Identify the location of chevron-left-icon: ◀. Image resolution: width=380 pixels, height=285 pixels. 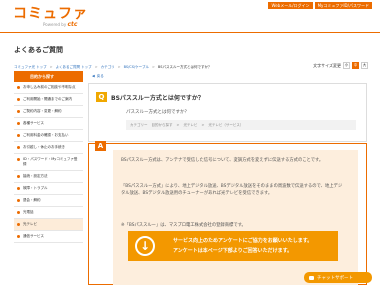
(93, 76).